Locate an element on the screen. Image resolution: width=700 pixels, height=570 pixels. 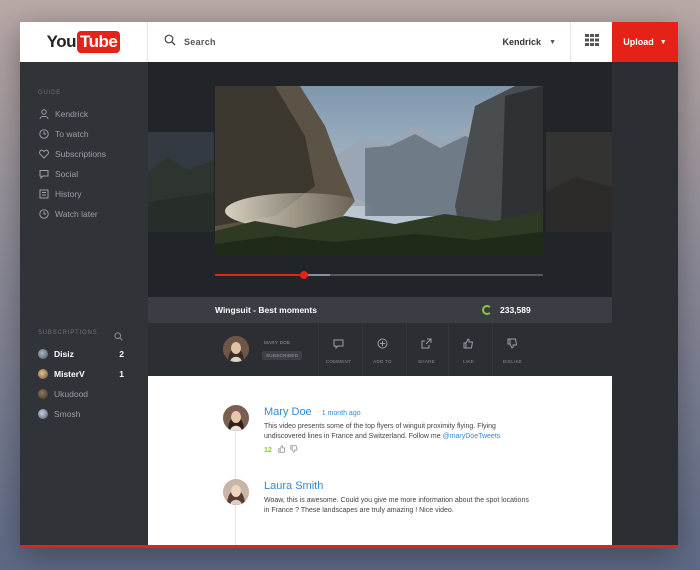
search-bar: Search is located at coordinates (325, 42).